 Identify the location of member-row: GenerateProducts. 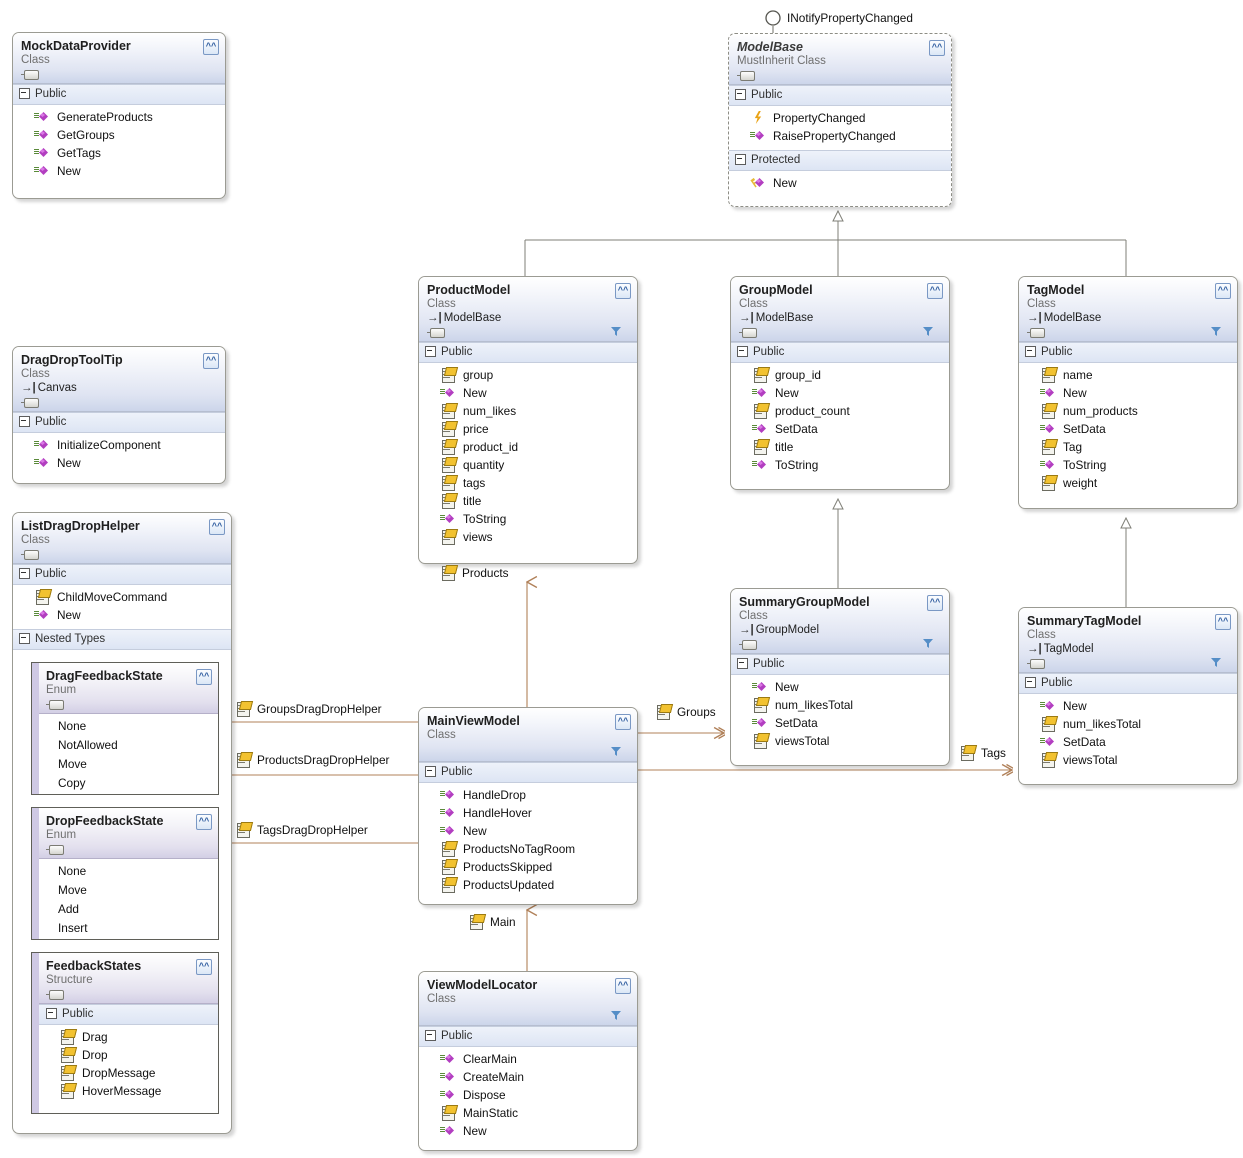
(119, 117).